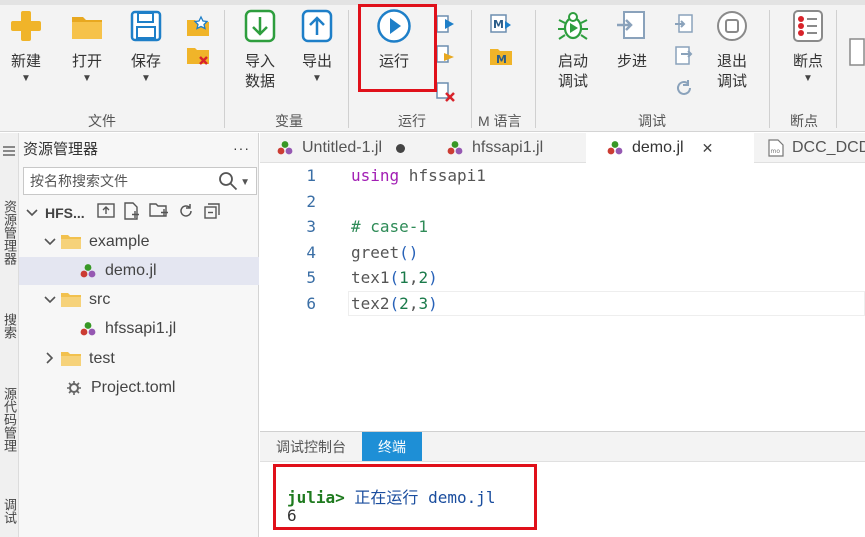 This screenshot has width=865, height=537. What do you see at coordinates (562, 226) in the screenshot?
I see `code-line: 3 # case-1` at bounding box center [562, 226].